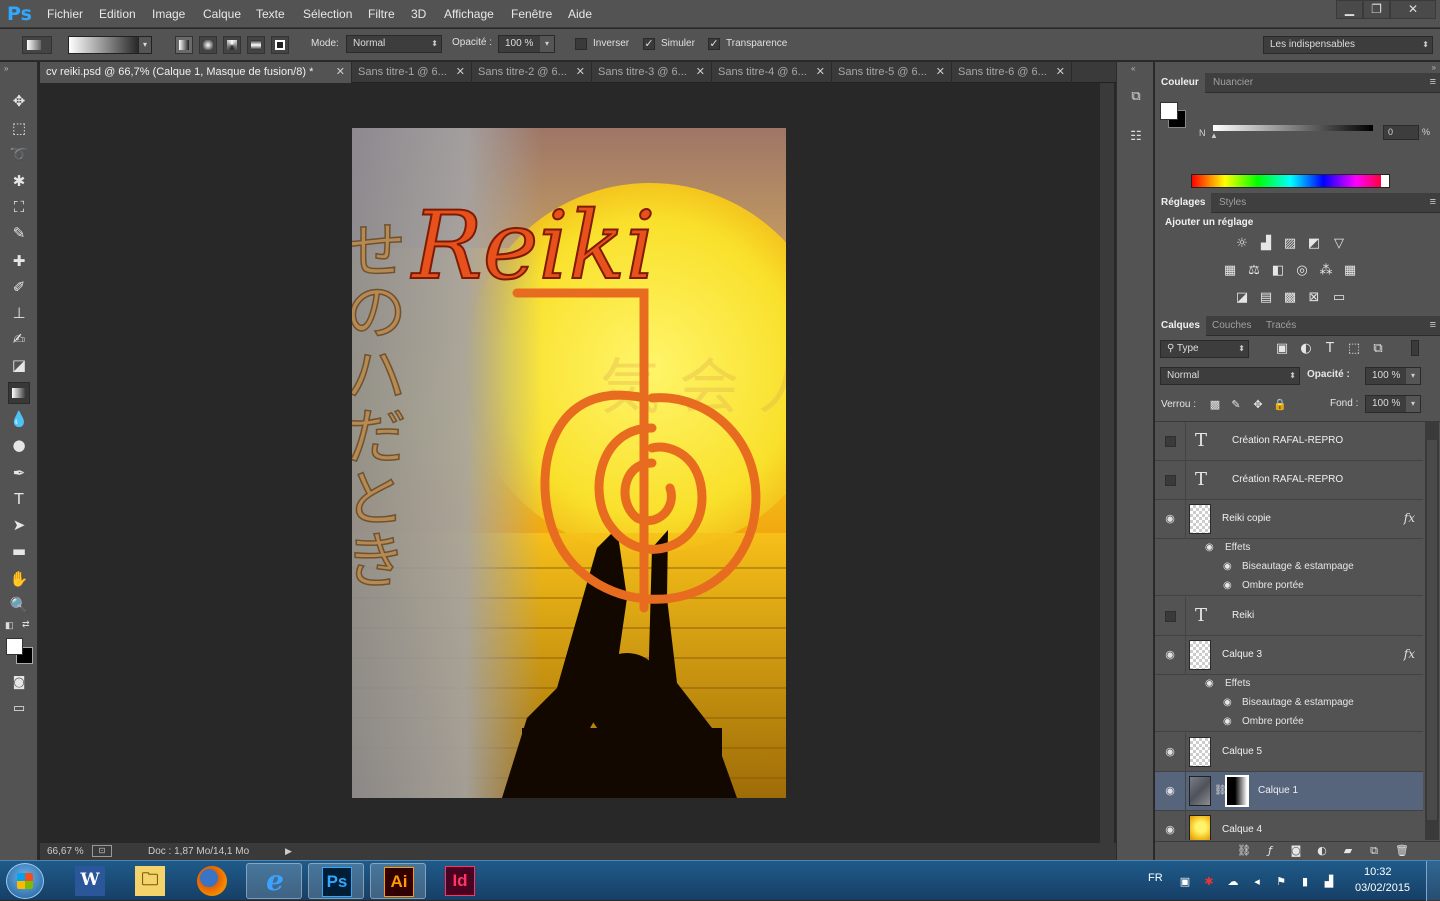 The image size is (1440, 901). What do you see at coordinates (19, 207) in the screenshot?
I see `crop-tool-icon: ⛶` at bounding box center [19, 207].